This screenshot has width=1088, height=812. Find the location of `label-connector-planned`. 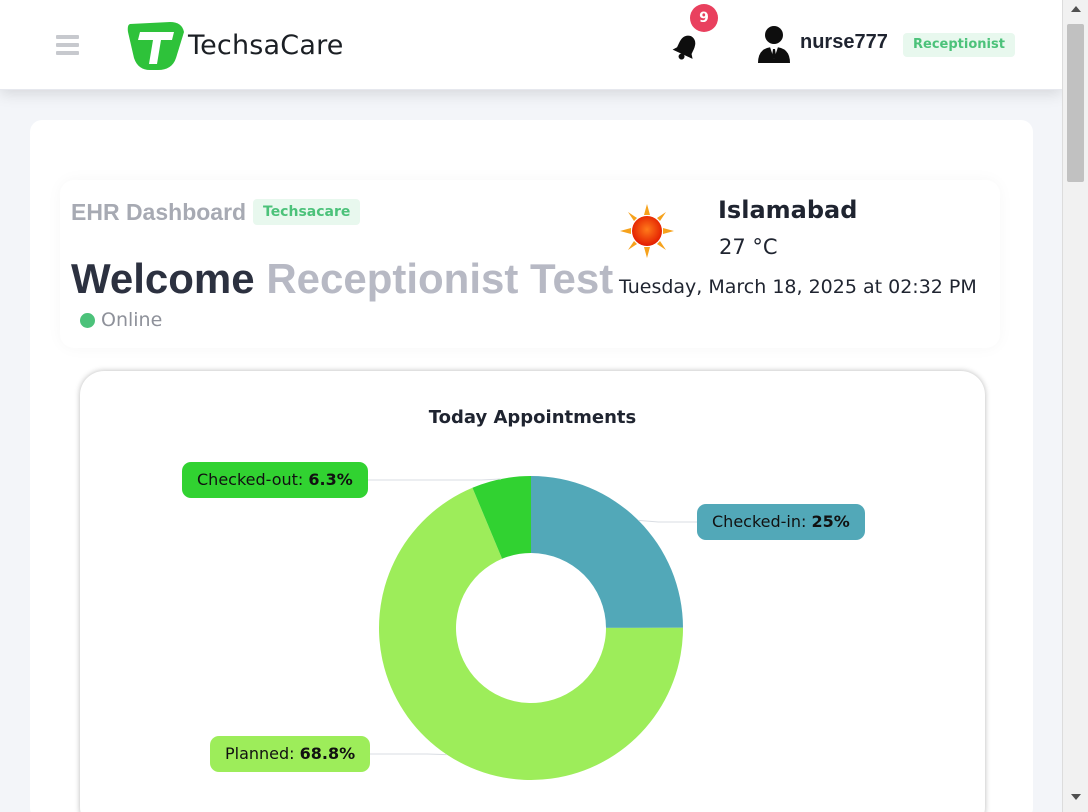

label-connector-planned is located at coordinates (406, 754).